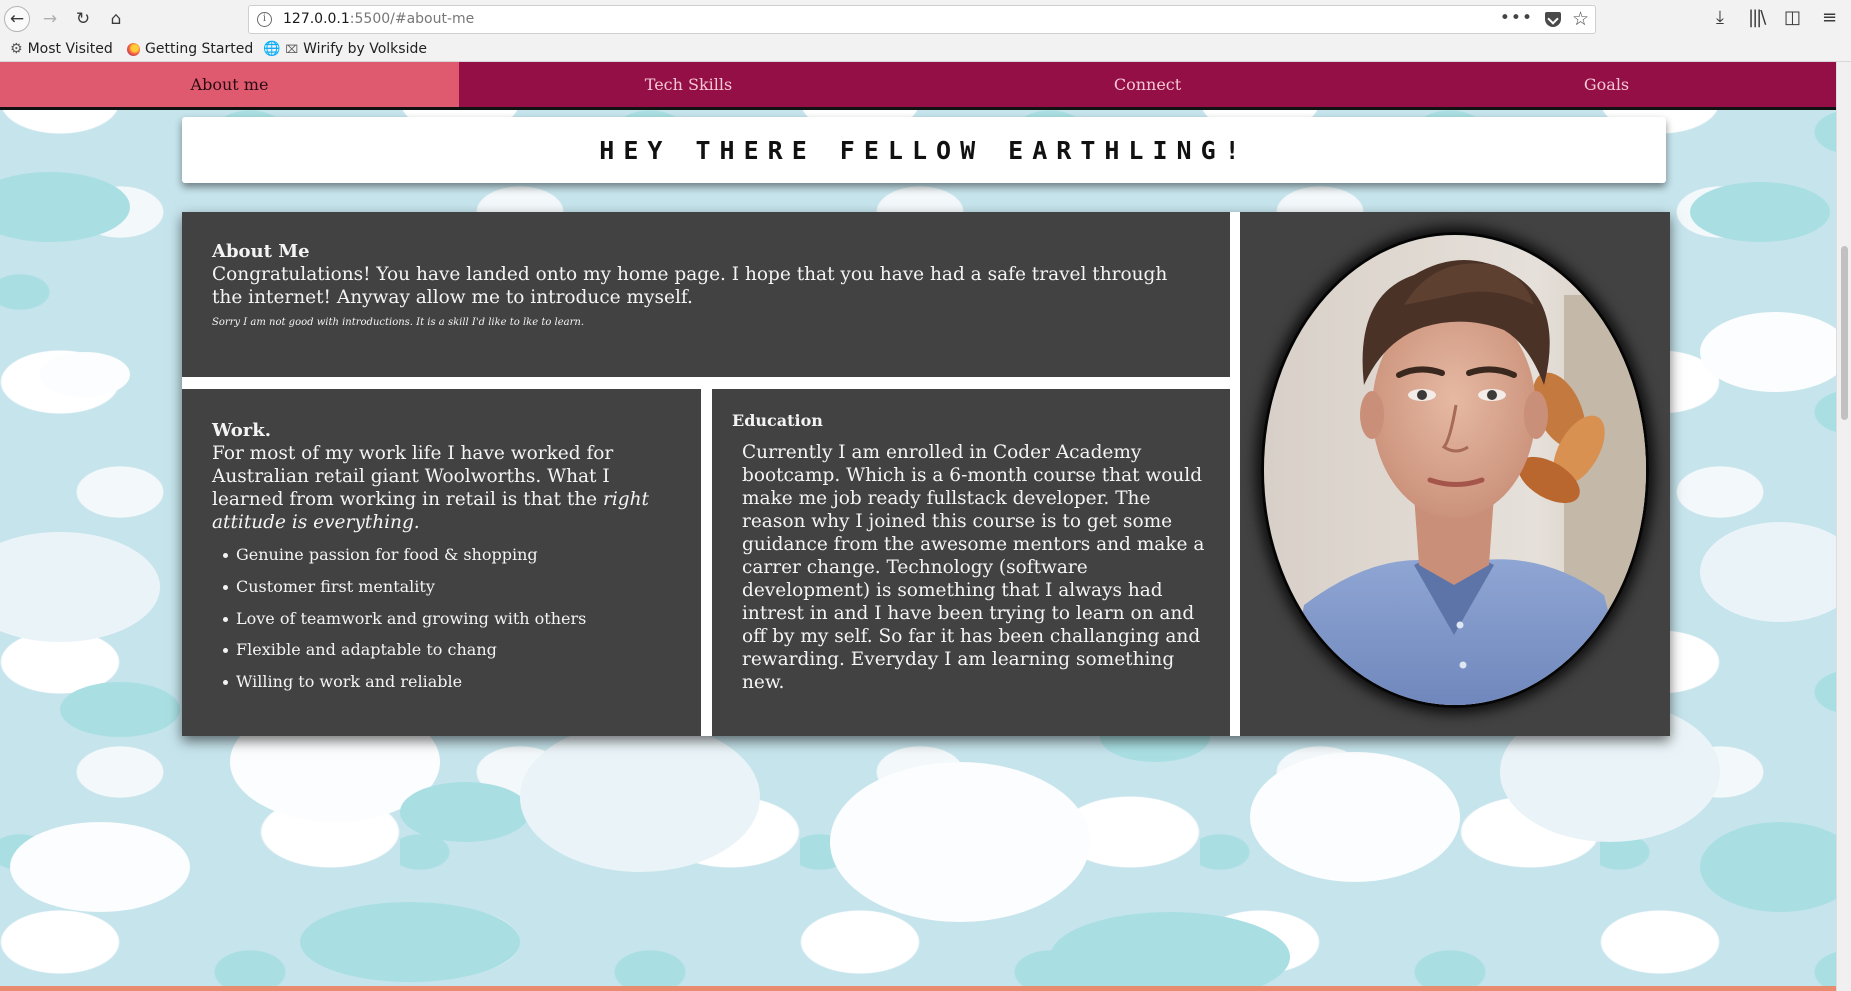  I want to click on globe-icon: 🌐, so click(272, 49).